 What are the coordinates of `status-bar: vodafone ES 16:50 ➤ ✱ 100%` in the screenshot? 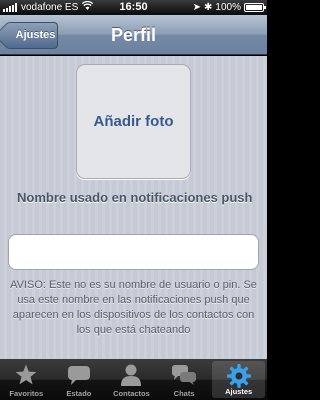 It's located at (133, 7).